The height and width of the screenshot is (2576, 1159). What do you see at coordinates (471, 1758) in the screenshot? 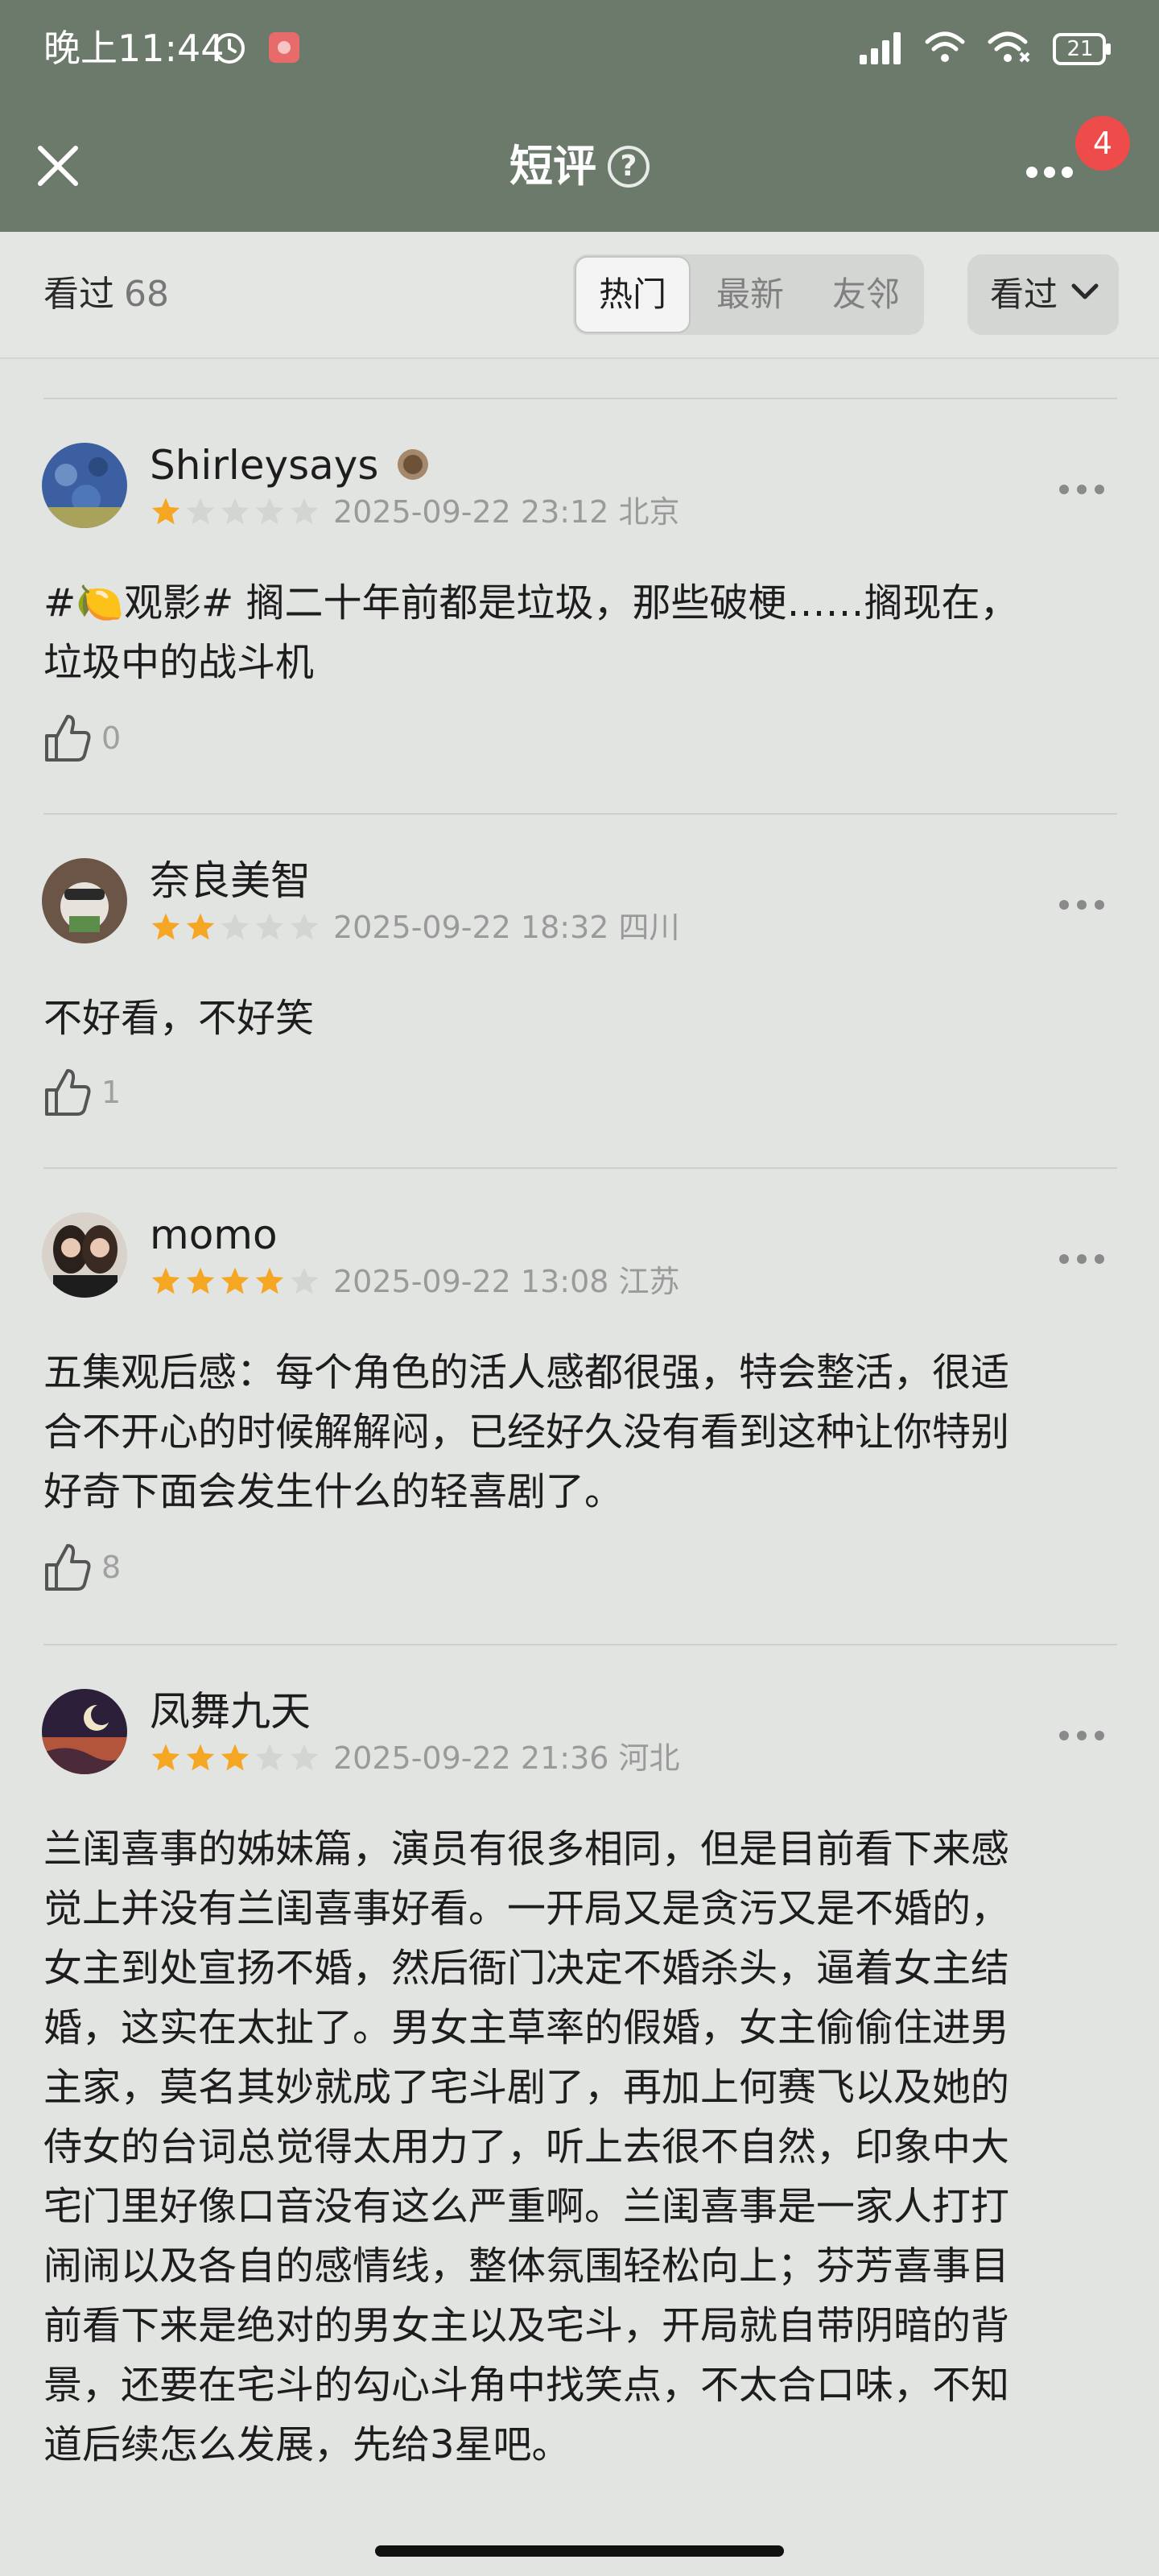
I see `review-datetime: 2025-09-22 21:36` at bounding box center [471, 1758].